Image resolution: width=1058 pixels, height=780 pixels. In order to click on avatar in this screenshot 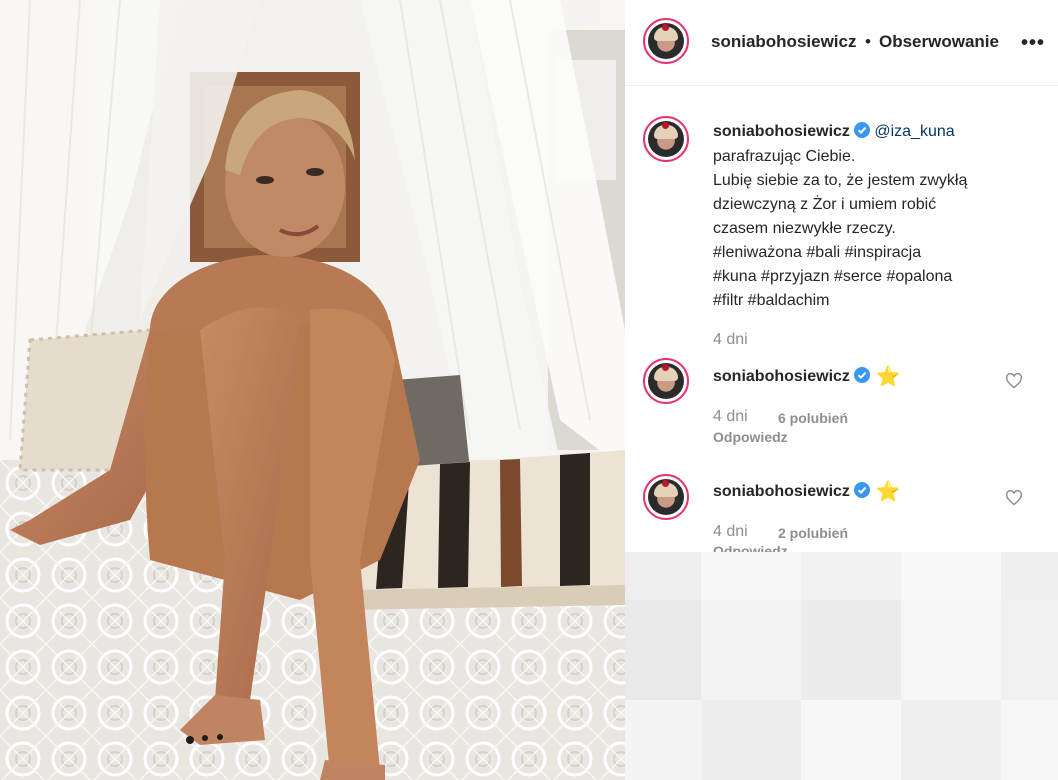, I will do `click(666, 41)`.